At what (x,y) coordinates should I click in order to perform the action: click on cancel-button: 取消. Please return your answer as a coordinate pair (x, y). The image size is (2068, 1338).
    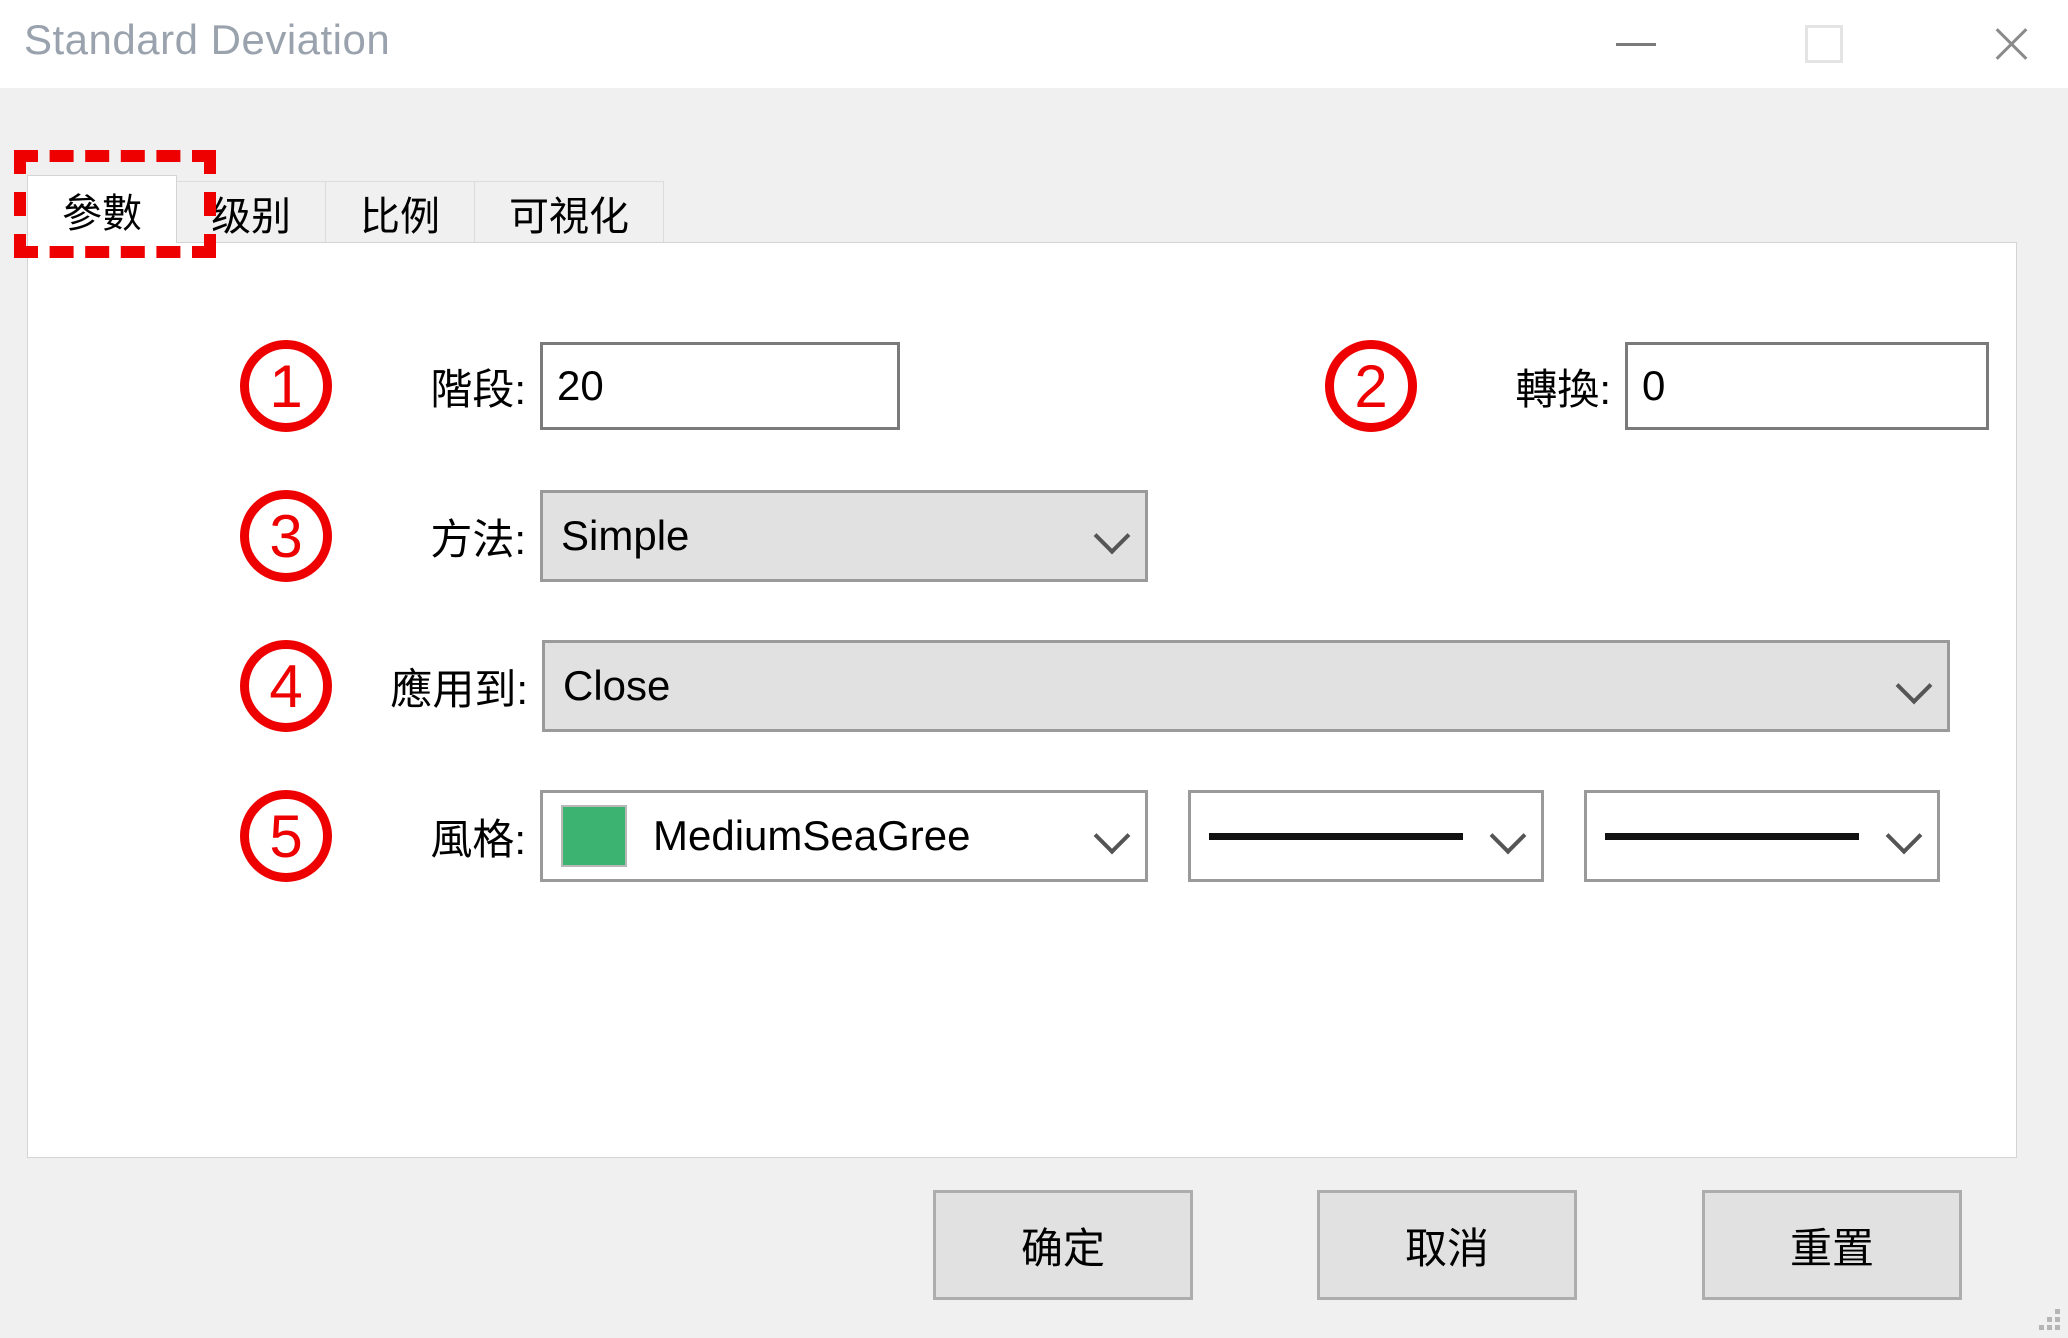
    Looking at the image, I should click on (1447, 1245).